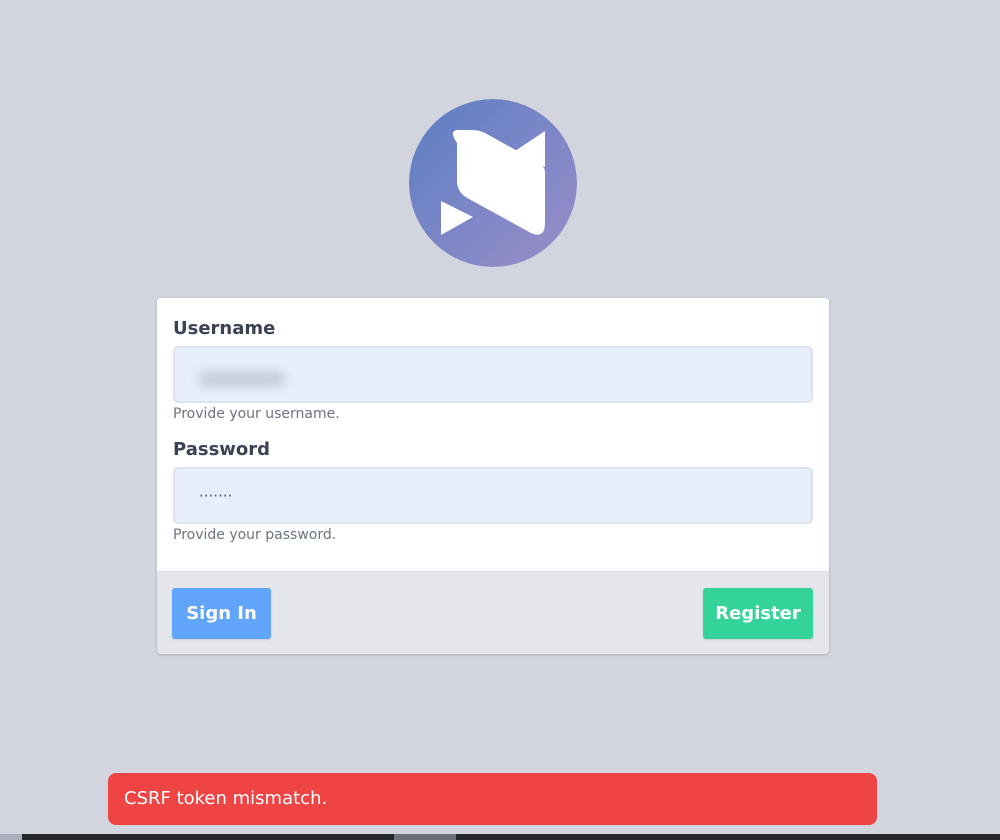 The width and height of the screenshot is (1000, 840). I want to click on scrollbar-track-edge, so click(11, 837).